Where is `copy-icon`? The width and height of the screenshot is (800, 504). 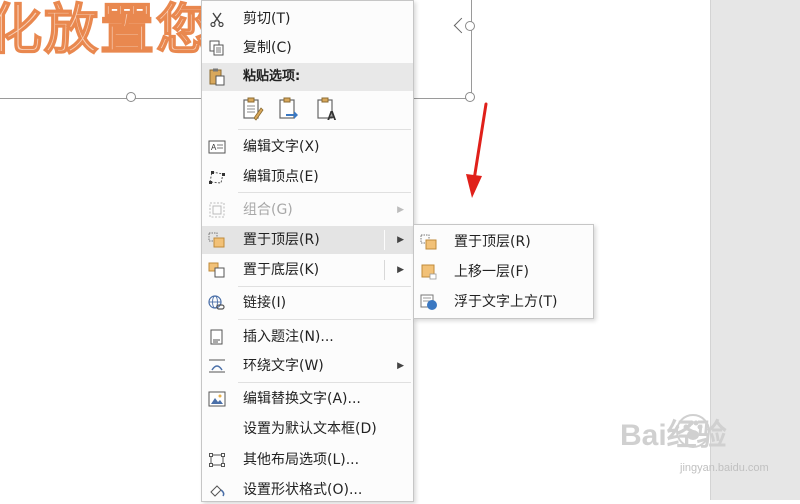 copy-icon is located at coordinates (216, 48).